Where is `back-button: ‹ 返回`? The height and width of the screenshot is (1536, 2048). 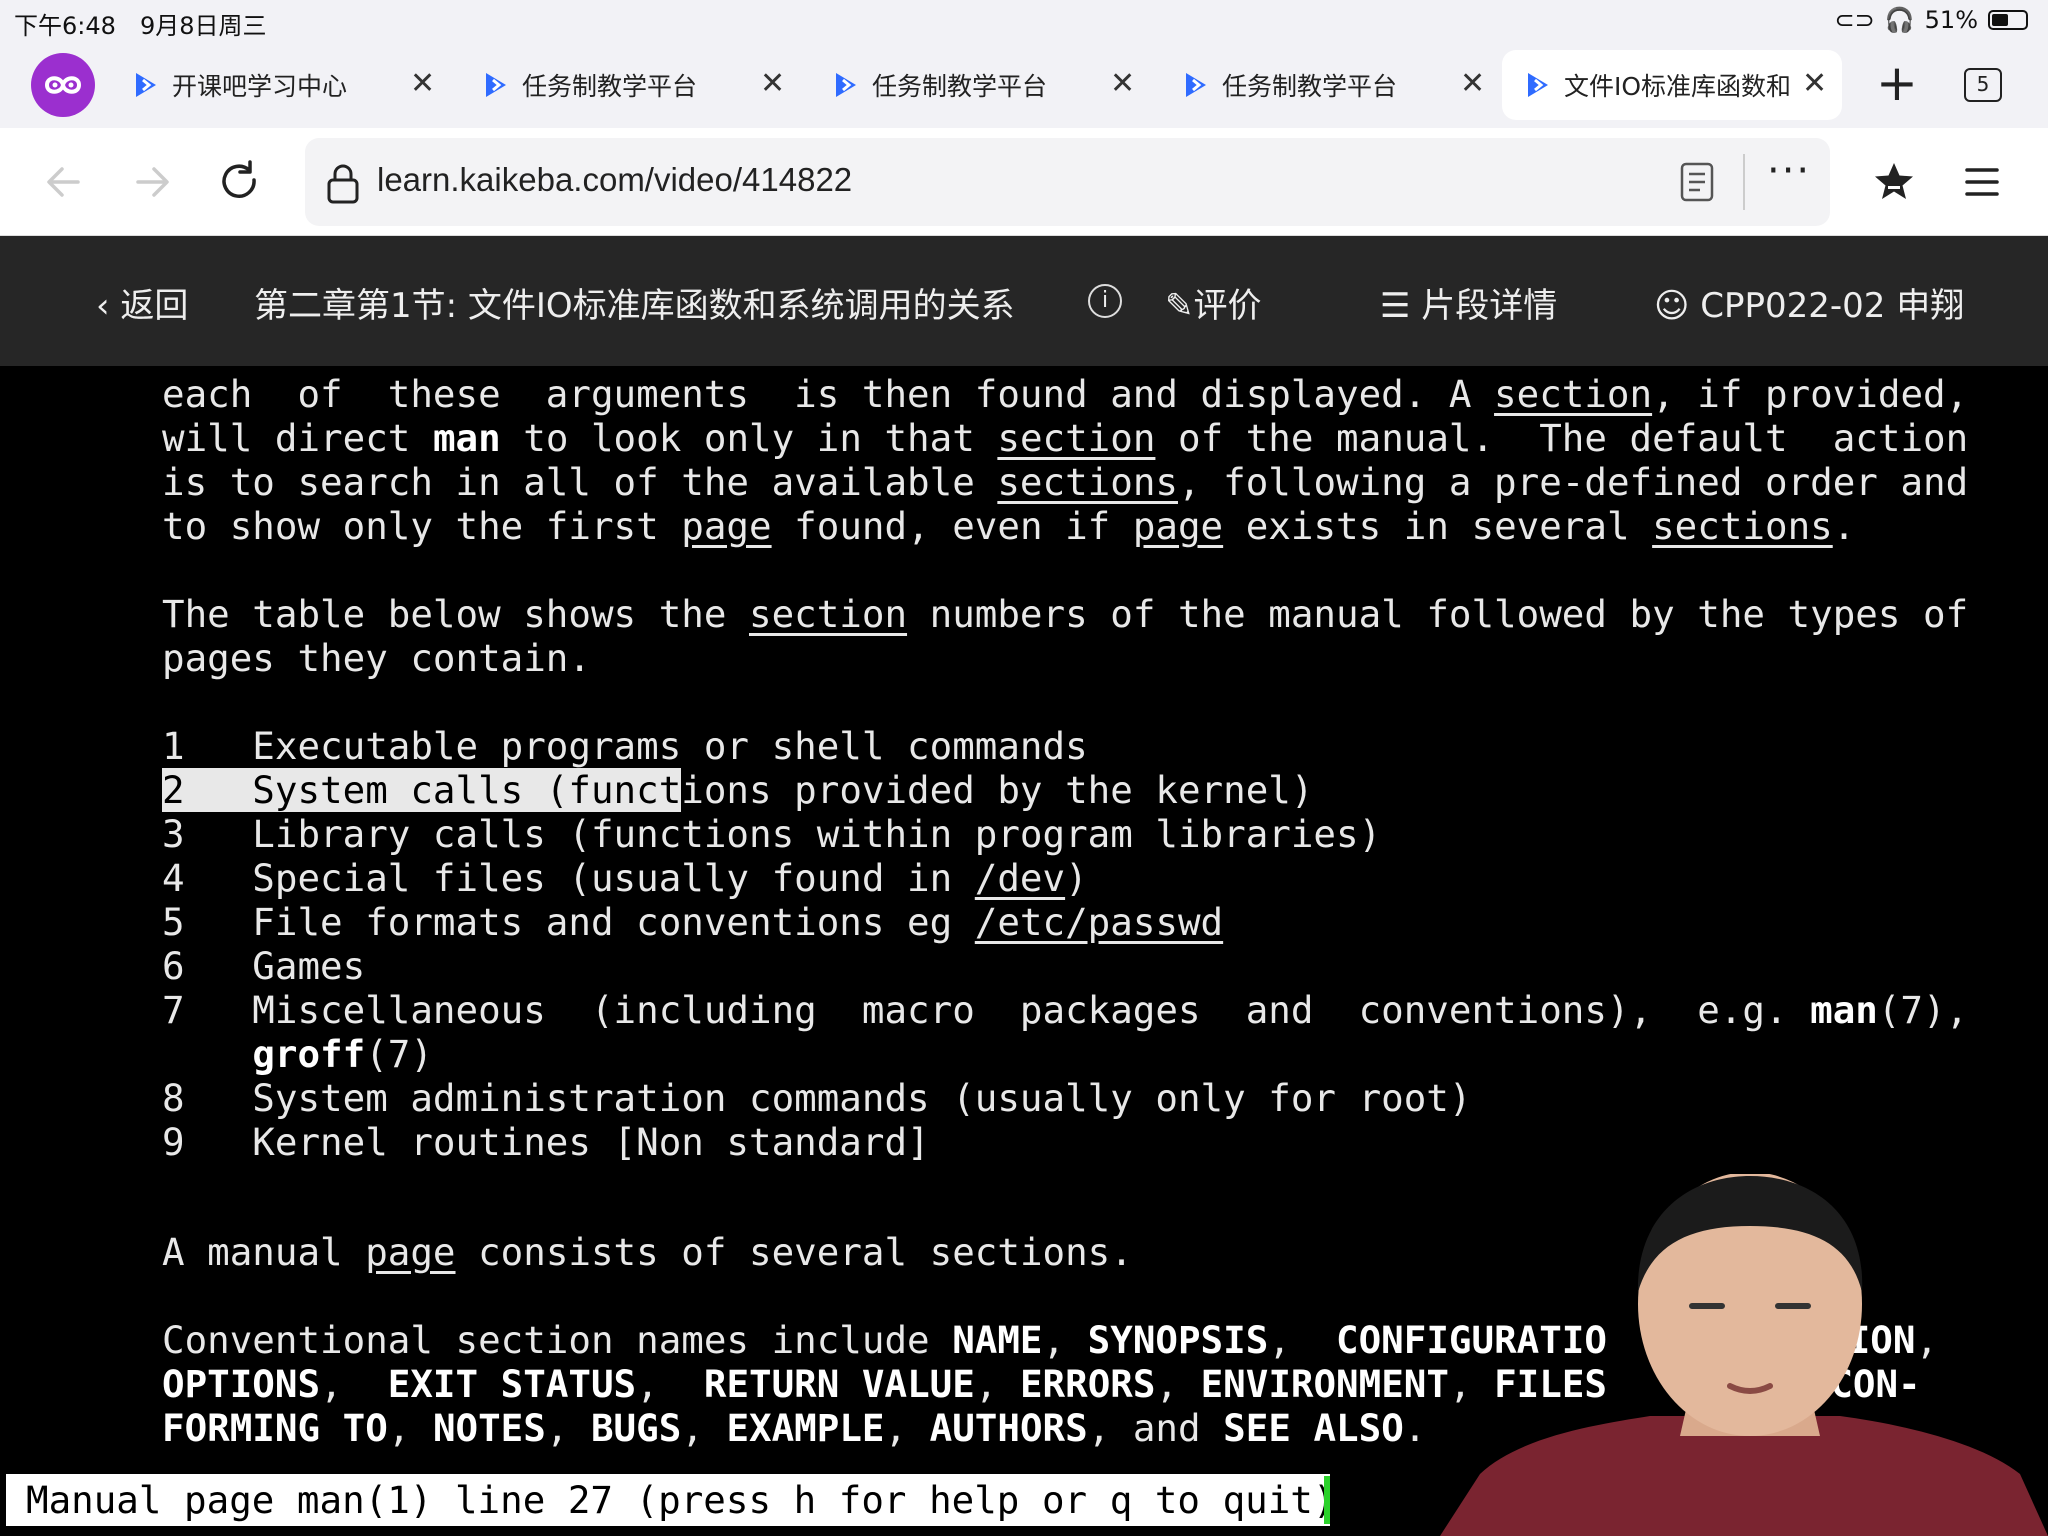
back-button: ‹ 返回 is located at coordinates (142, 302).